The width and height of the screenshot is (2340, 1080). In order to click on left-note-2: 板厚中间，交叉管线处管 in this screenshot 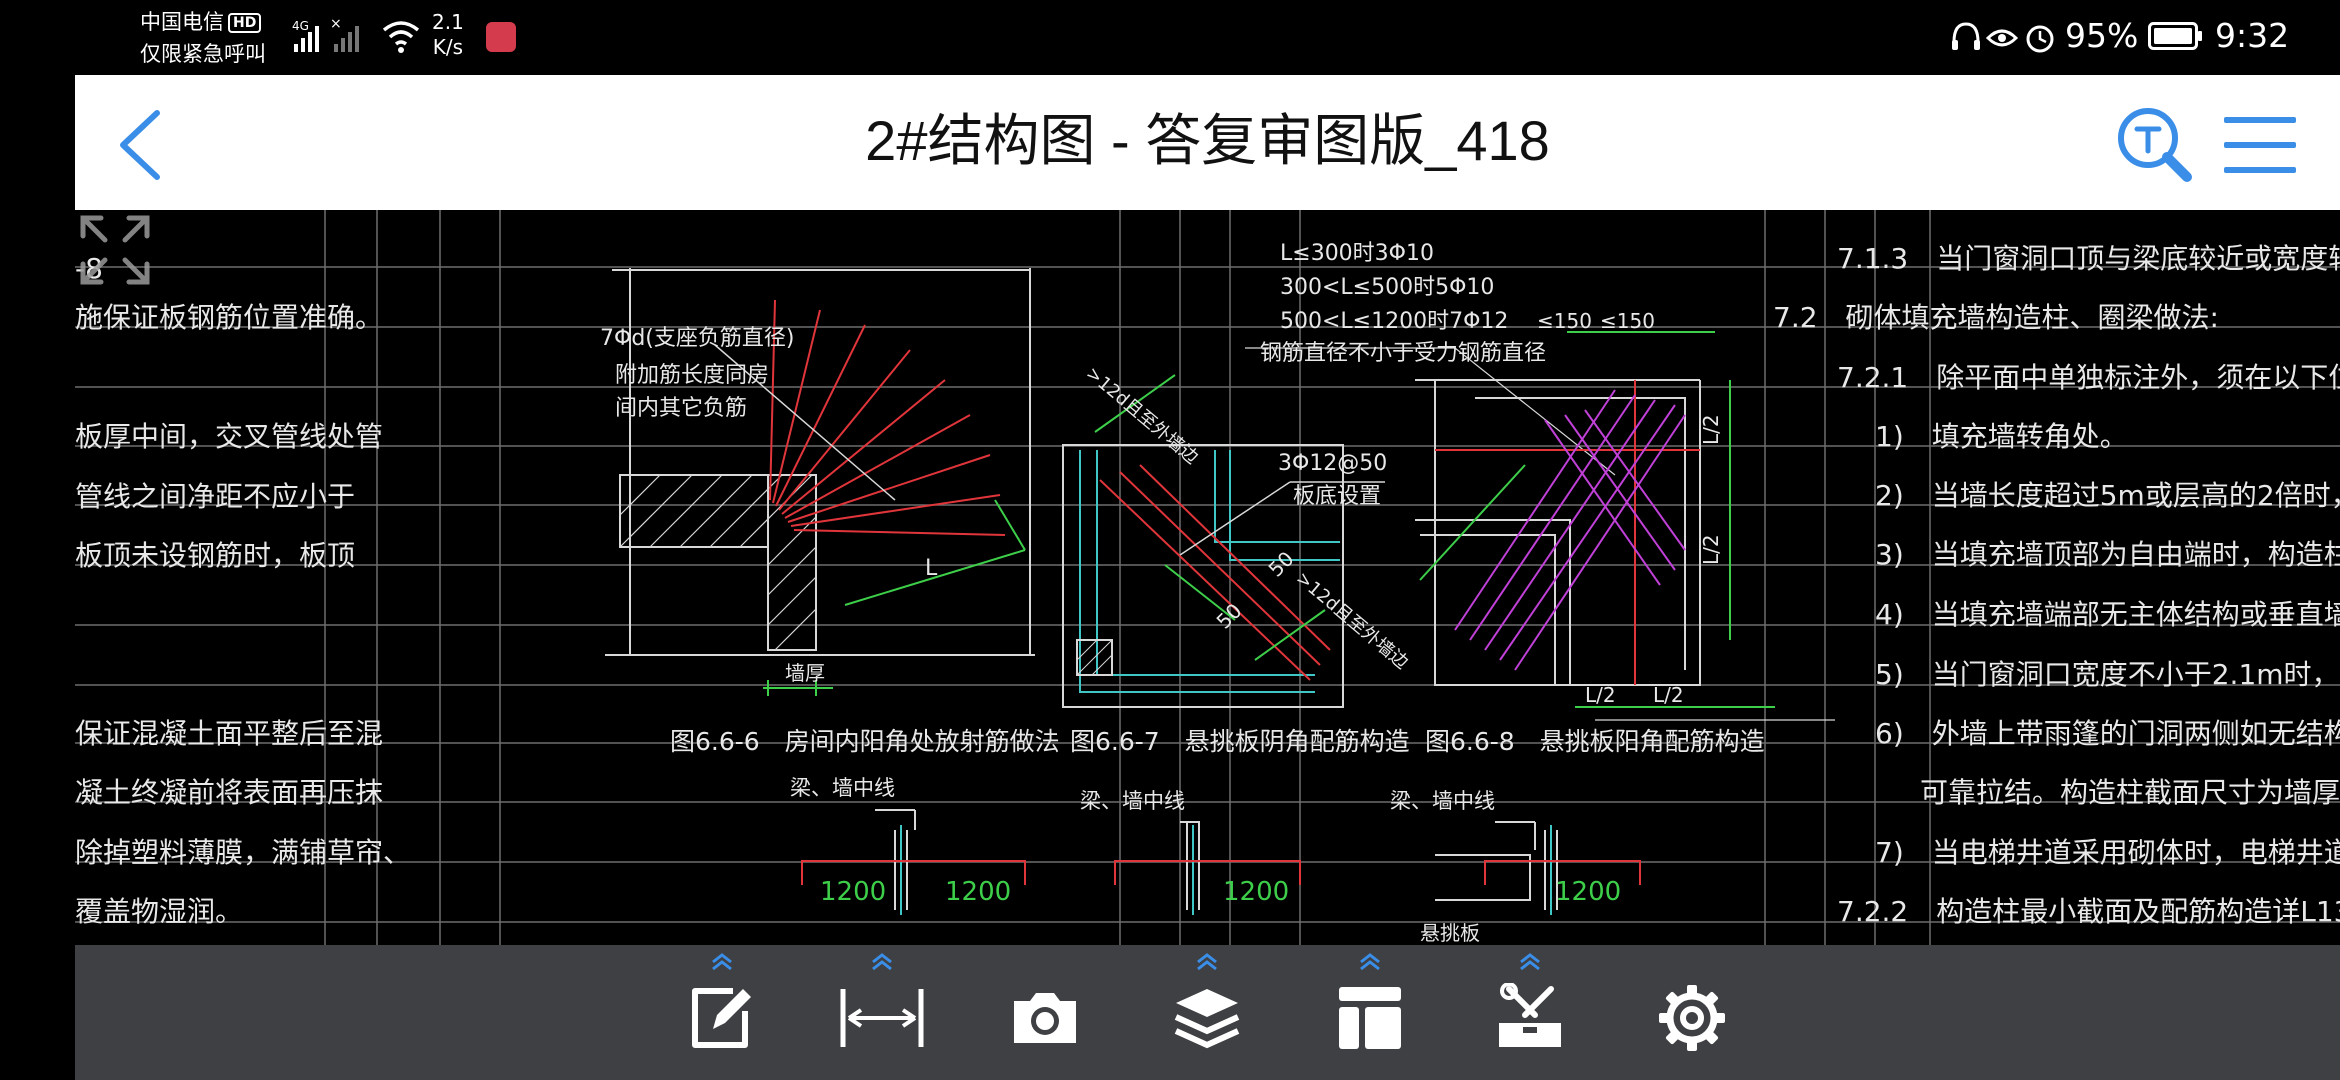, I will do `click(229, 436)`.